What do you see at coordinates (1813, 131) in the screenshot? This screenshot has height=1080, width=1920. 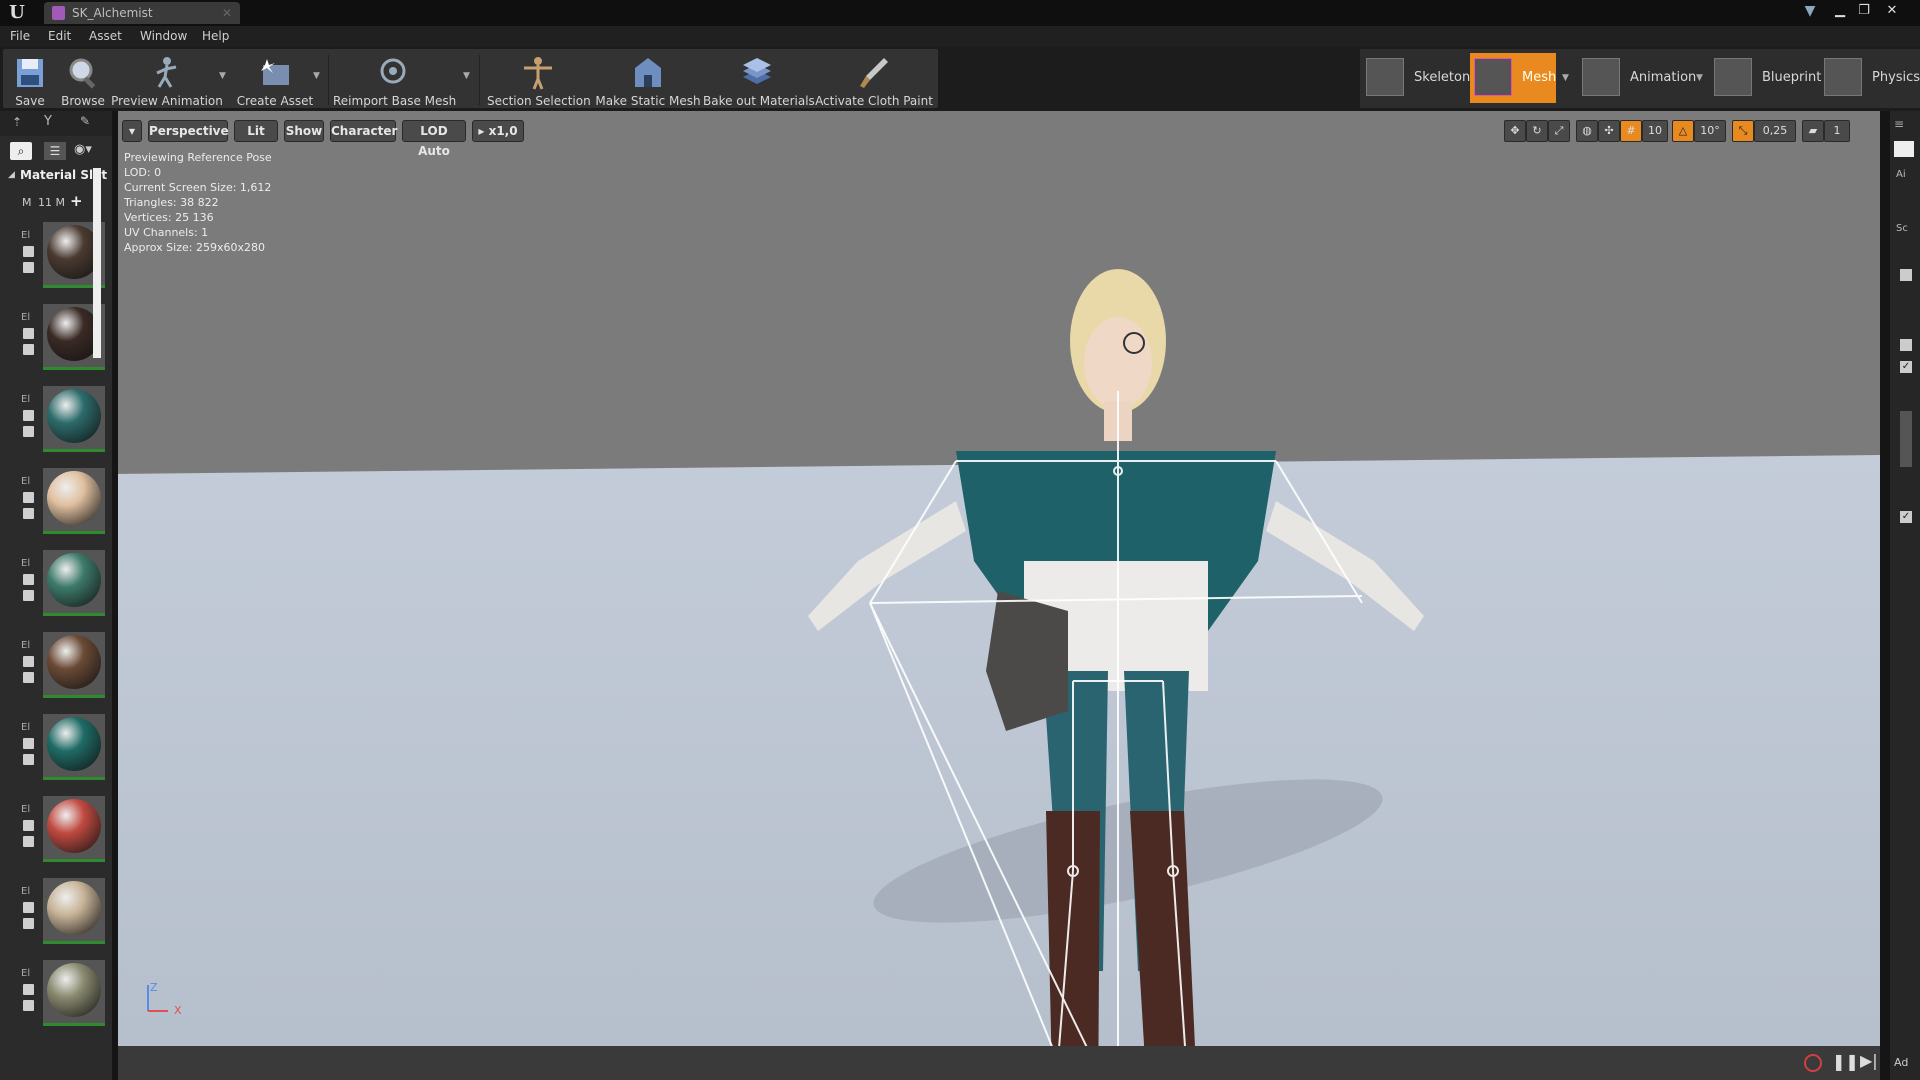 I see `camera-speed-icon: ▰` at bounding box center [1813, 131].